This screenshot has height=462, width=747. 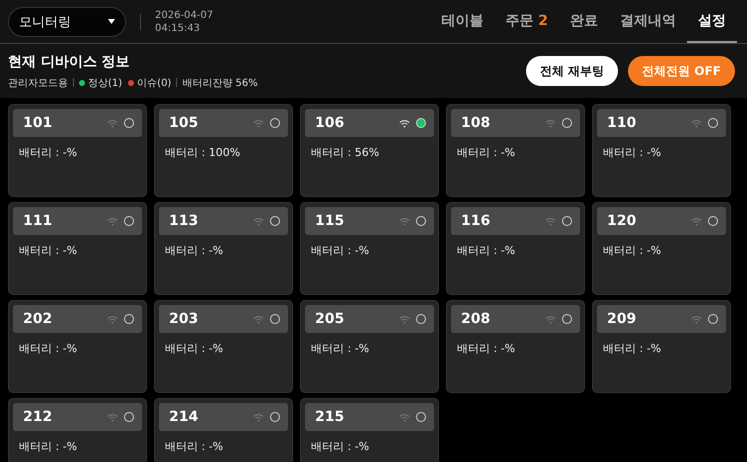 What do you see at coordinates (183, 319) in the screenshot?
I see `device-name: 203` at bounding box center [183, 319].